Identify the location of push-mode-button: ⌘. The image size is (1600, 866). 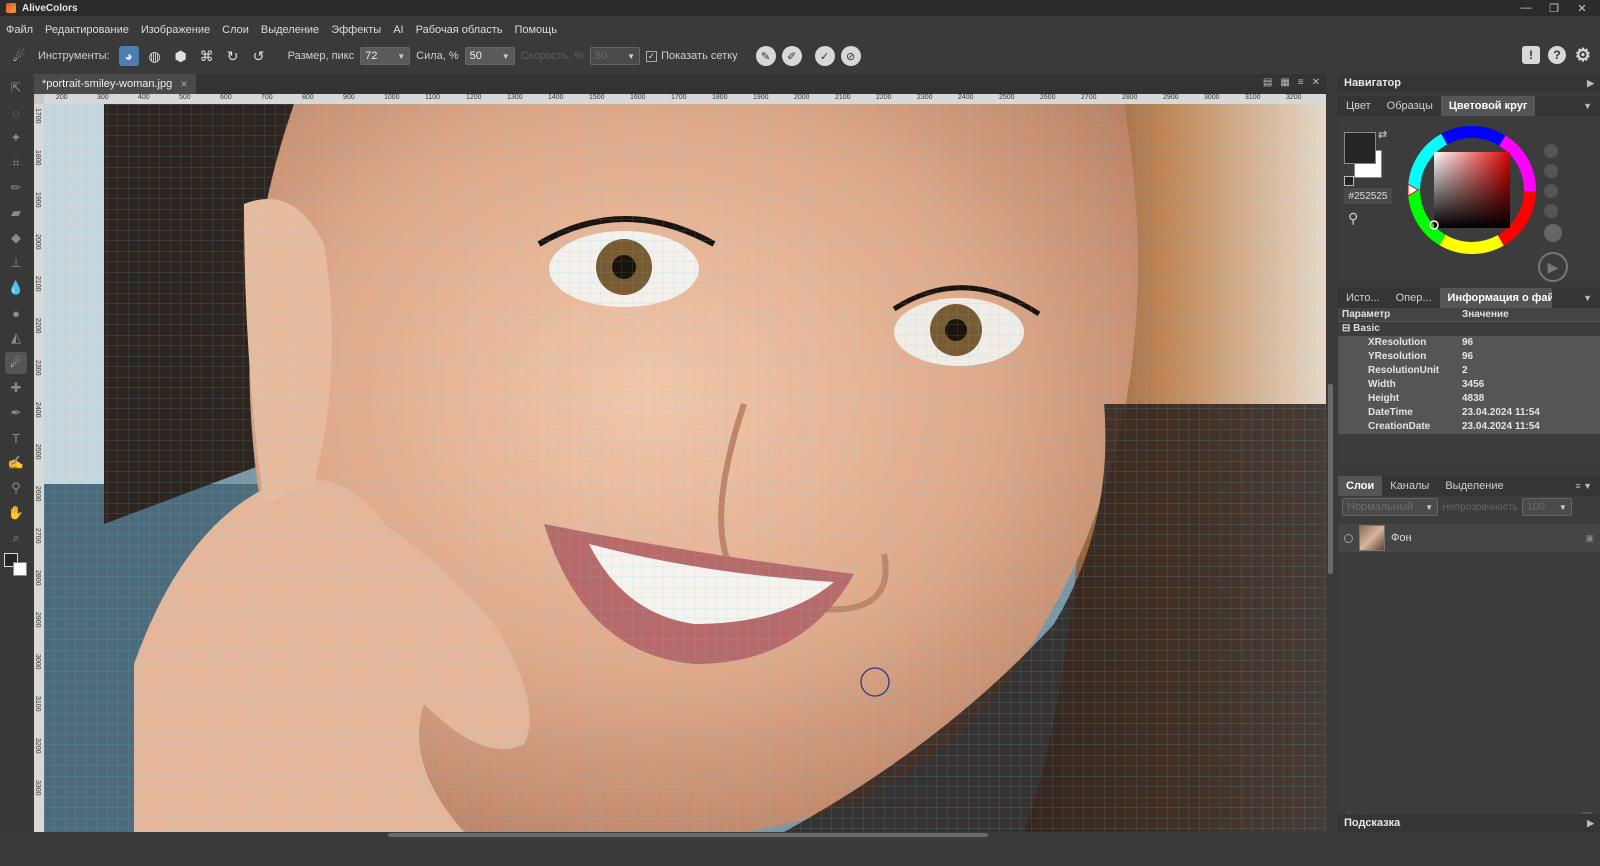
(207, 56).